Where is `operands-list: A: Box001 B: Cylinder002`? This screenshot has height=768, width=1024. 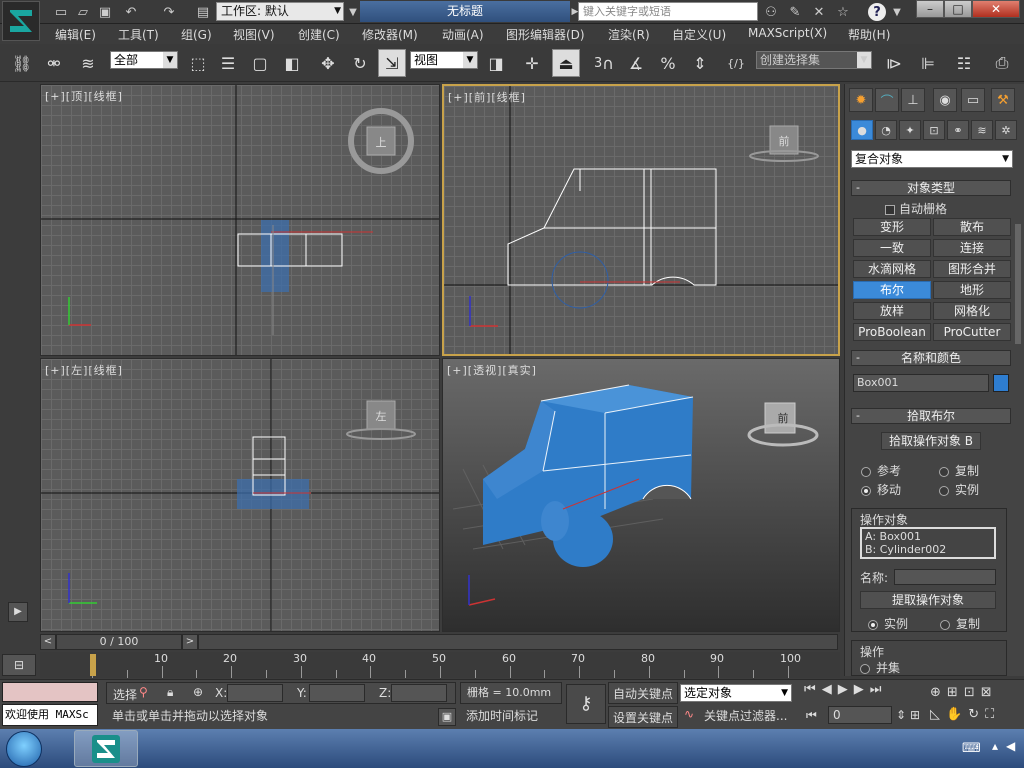 operands-list: A: Box001 B: Cylinder002 is located at coordinates (928, 543).